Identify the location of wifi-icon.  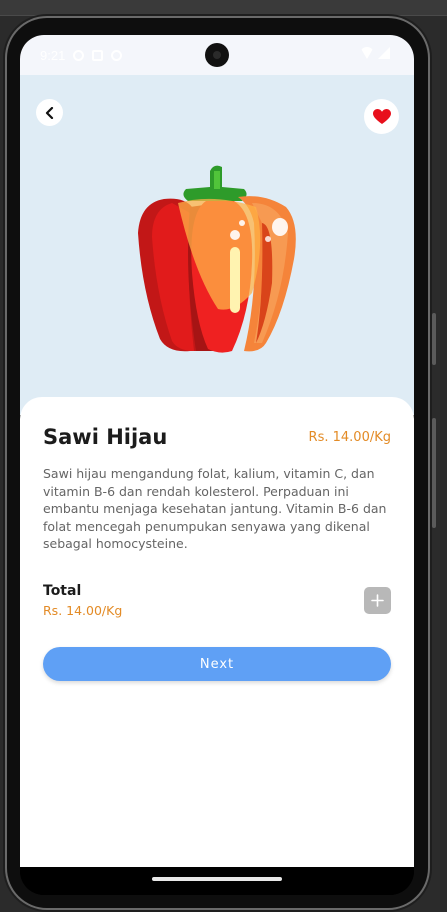
(367, 53).